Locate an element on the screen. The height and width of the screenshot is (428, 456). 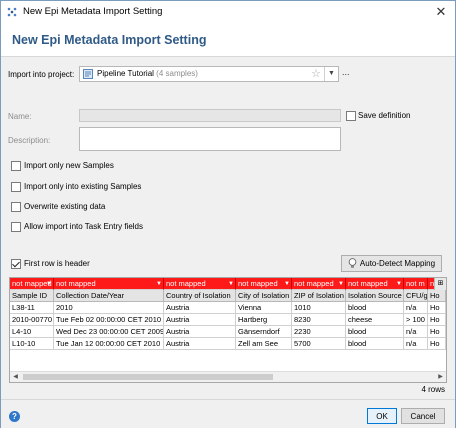
lightbulb-icon is located at coordinates (352, 263).